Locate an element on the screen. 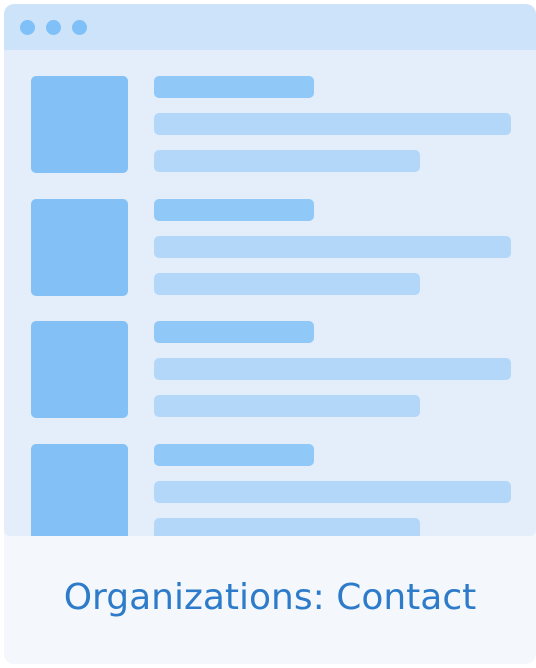 The width and height of the screenshot is (536, 668). window-titlebar is located at coordinates (270, 27).